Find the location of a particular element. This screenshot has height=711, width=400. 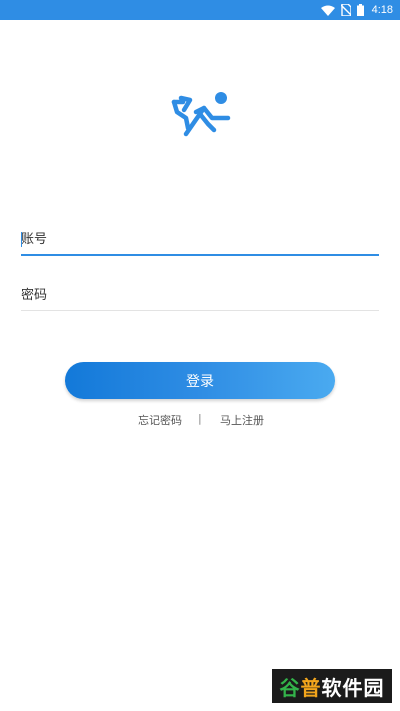

password-underline is located at coordinates (200, 310).